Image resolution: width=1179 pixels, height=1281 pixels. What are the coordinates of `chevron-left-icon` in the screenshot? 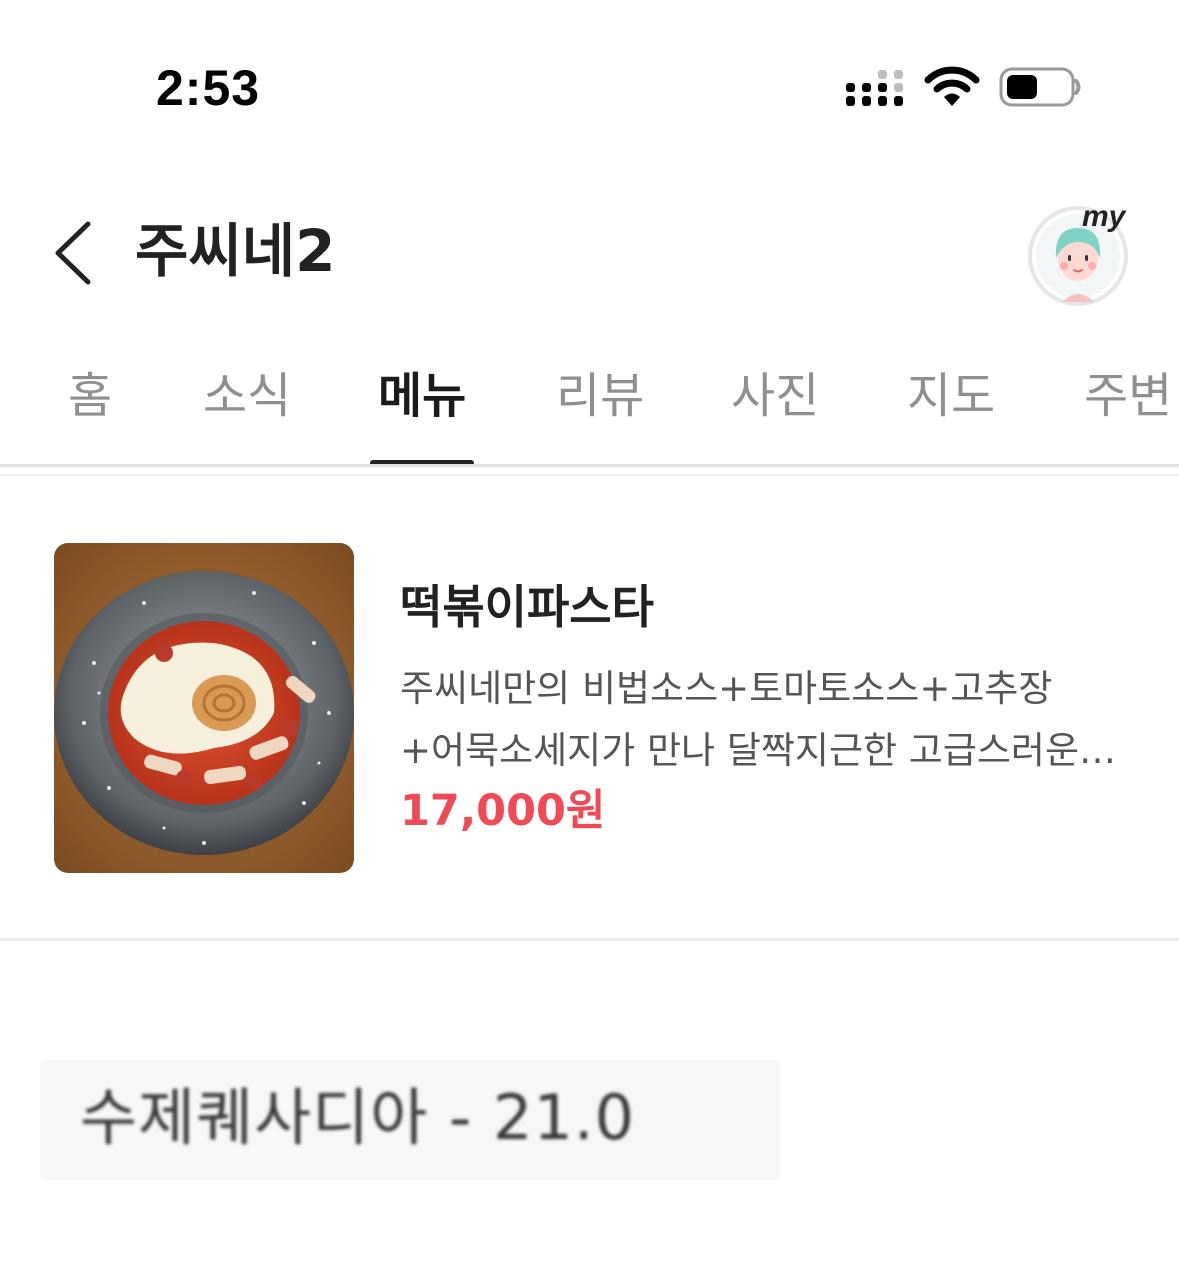 It's located at (75, 251).